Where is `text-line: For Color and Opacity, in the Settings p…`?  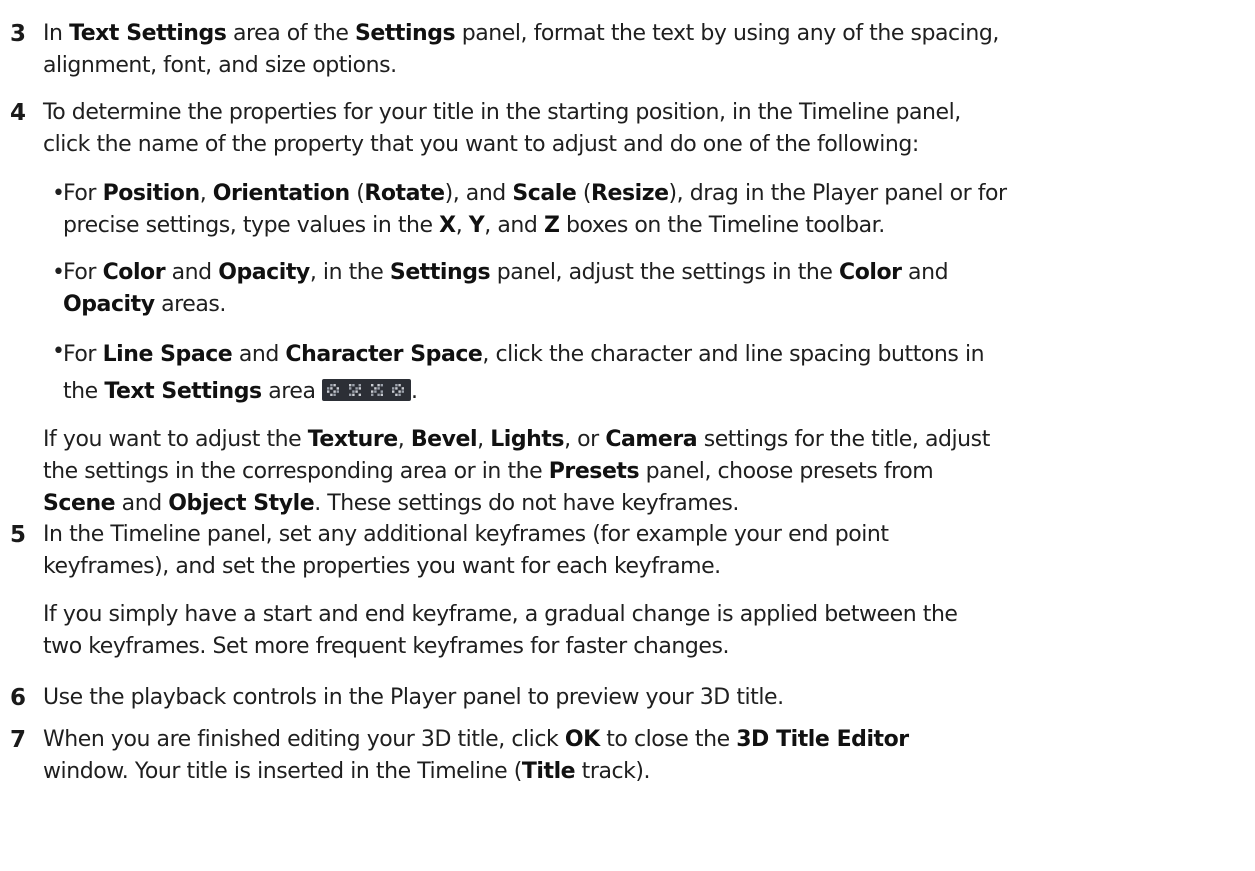
text-line: For Color and Opacity, in the Settings p… is located at coordinates (657, 273).